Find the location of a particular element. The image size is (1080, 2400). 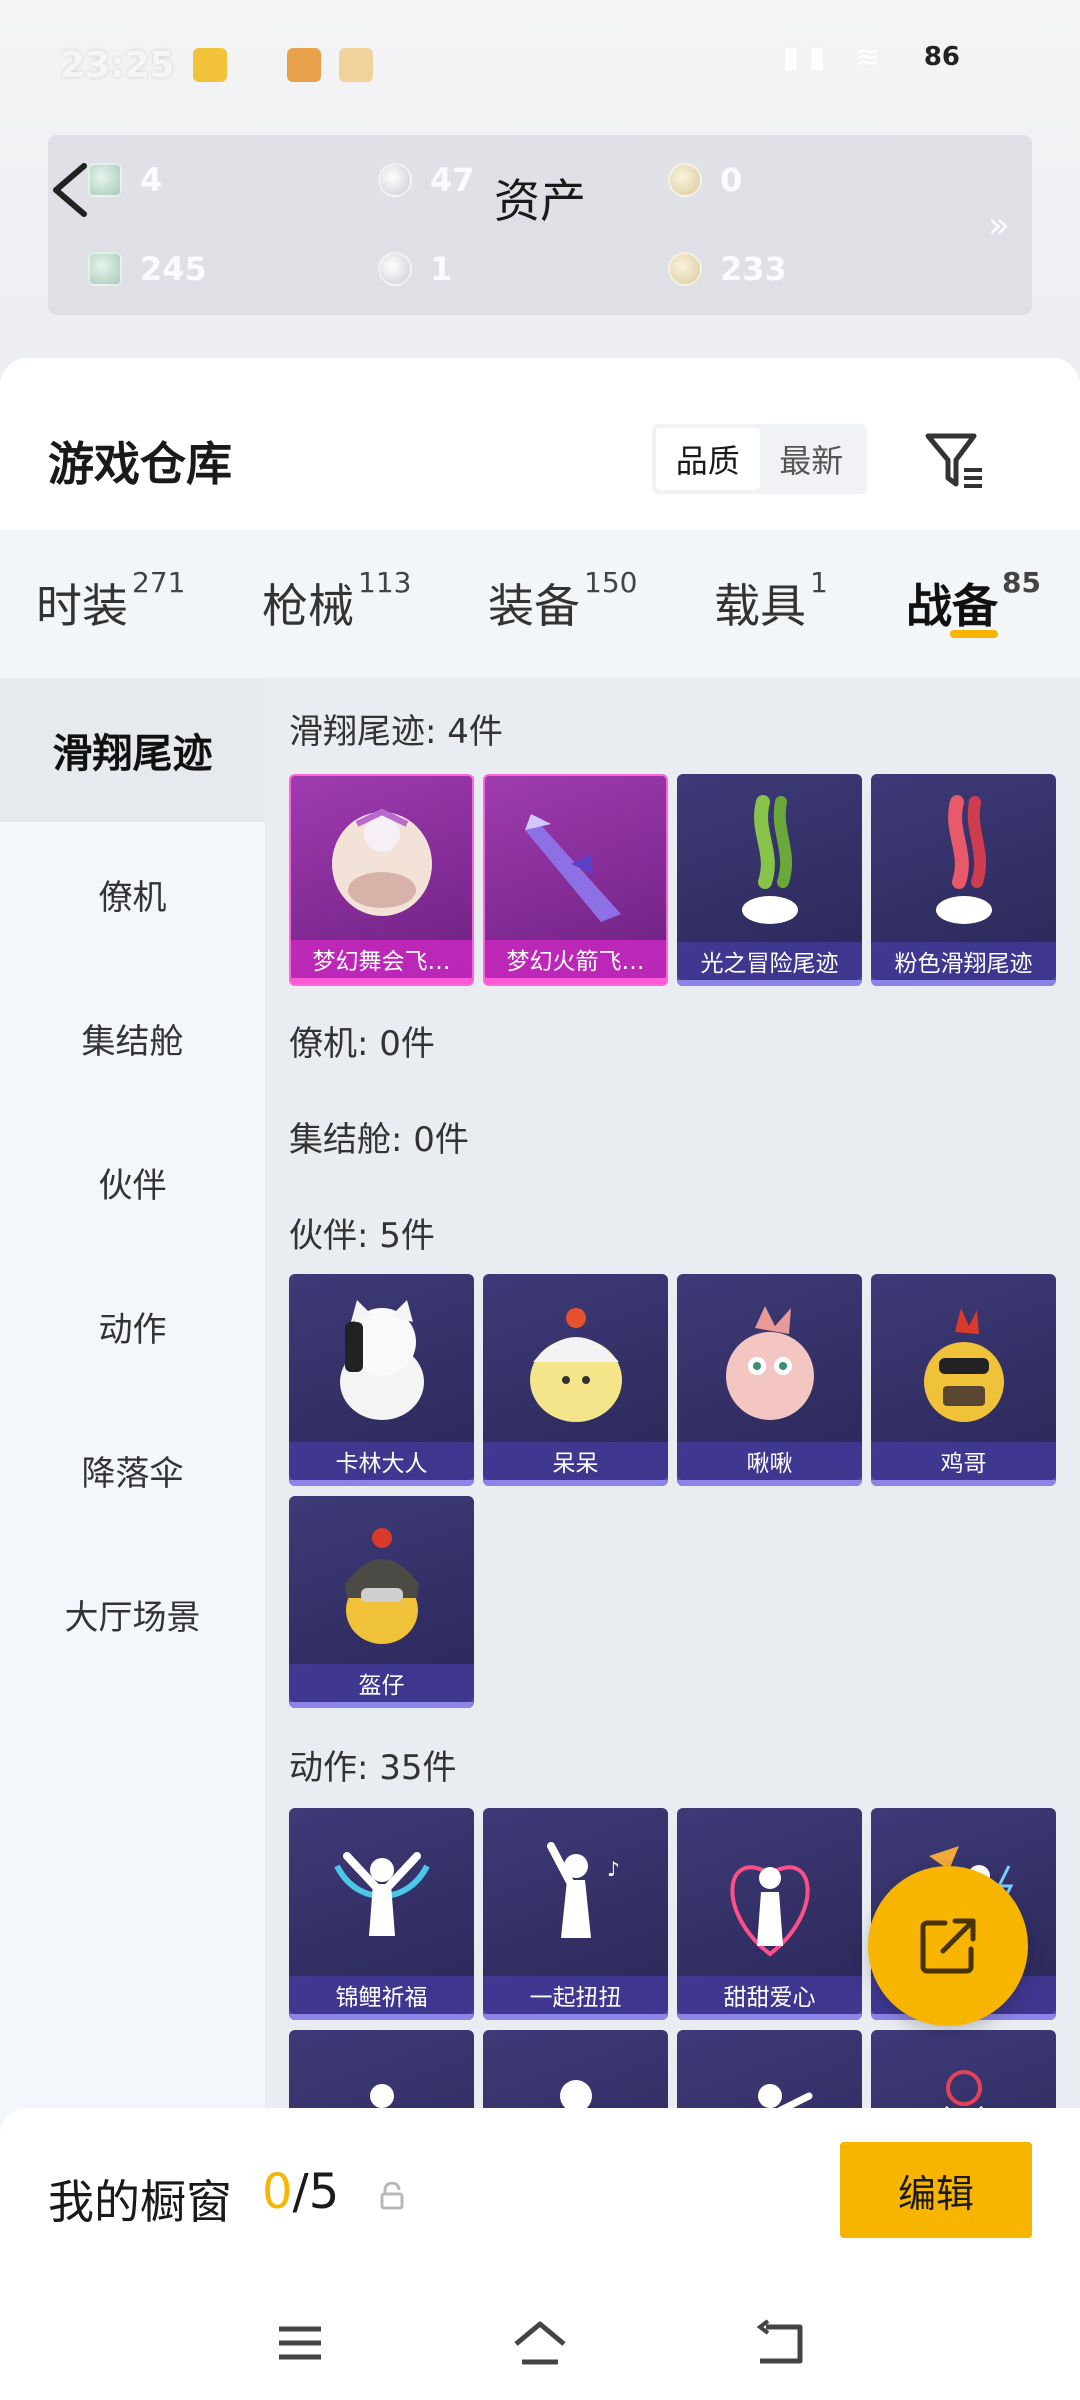

tab-count: 113 is located at coordinates (385, 582).